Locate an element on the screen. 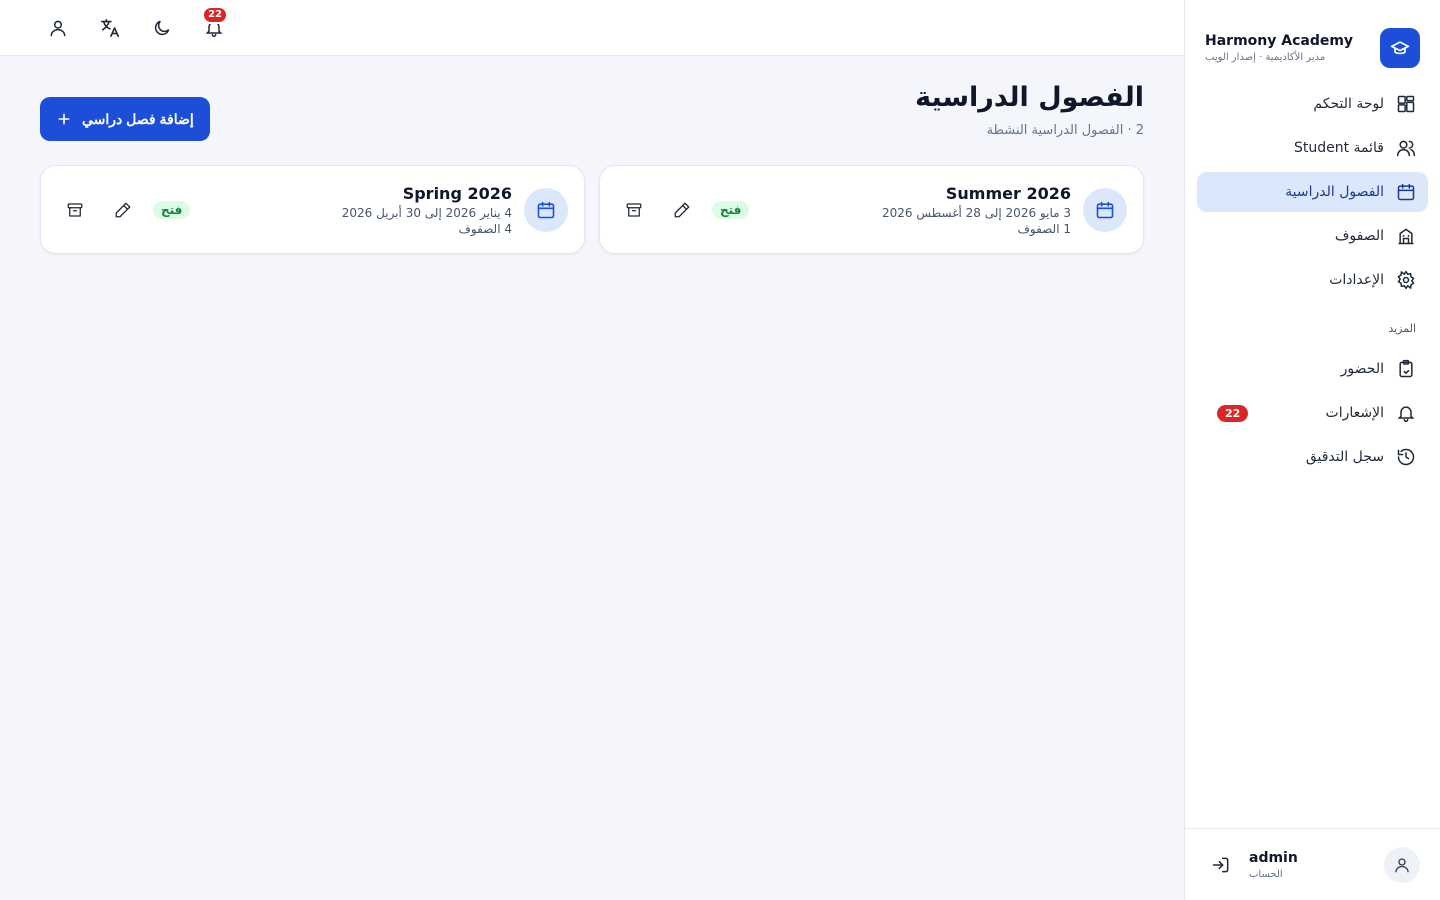 The height and width of the screenshot is (900, 1440). sidebar-item-notifications: الإشعارات 22 is located at coordinates (1312, 413).